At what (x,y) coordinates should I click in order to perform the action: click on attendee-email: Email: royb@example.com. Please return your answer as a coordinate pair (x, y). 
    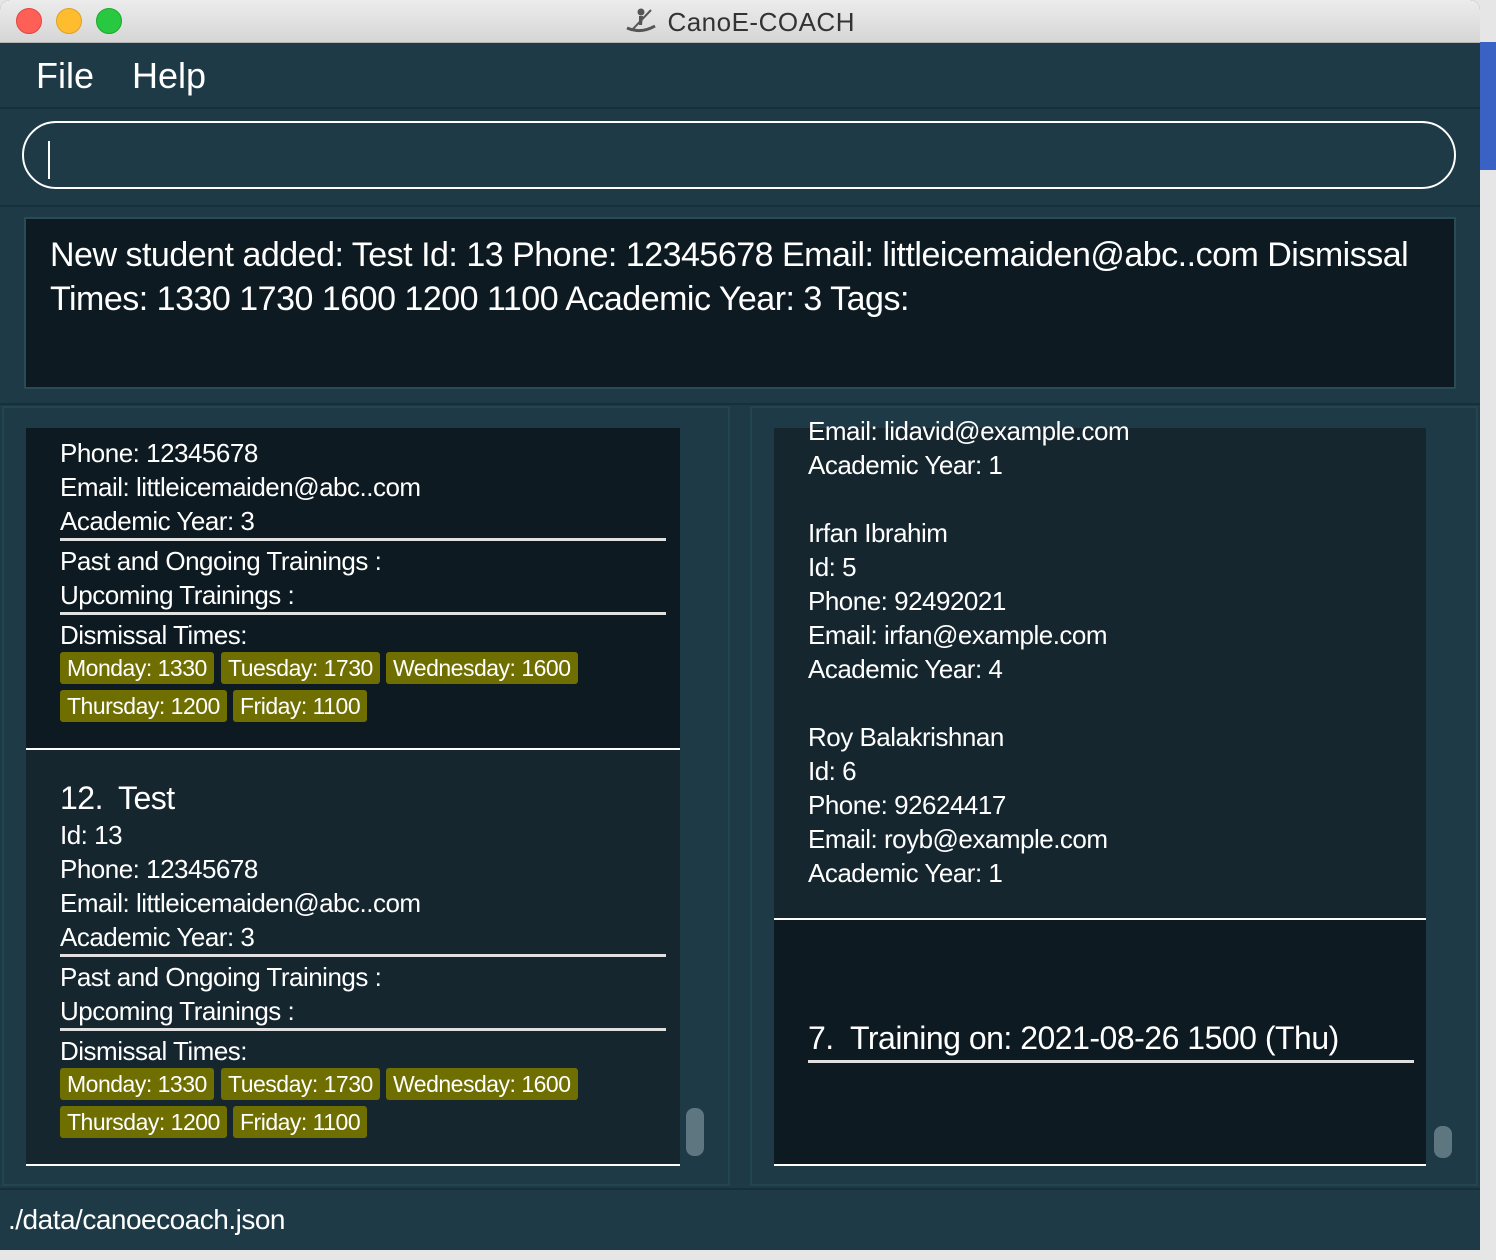
    Looking at the image, I should click on (958, 839).